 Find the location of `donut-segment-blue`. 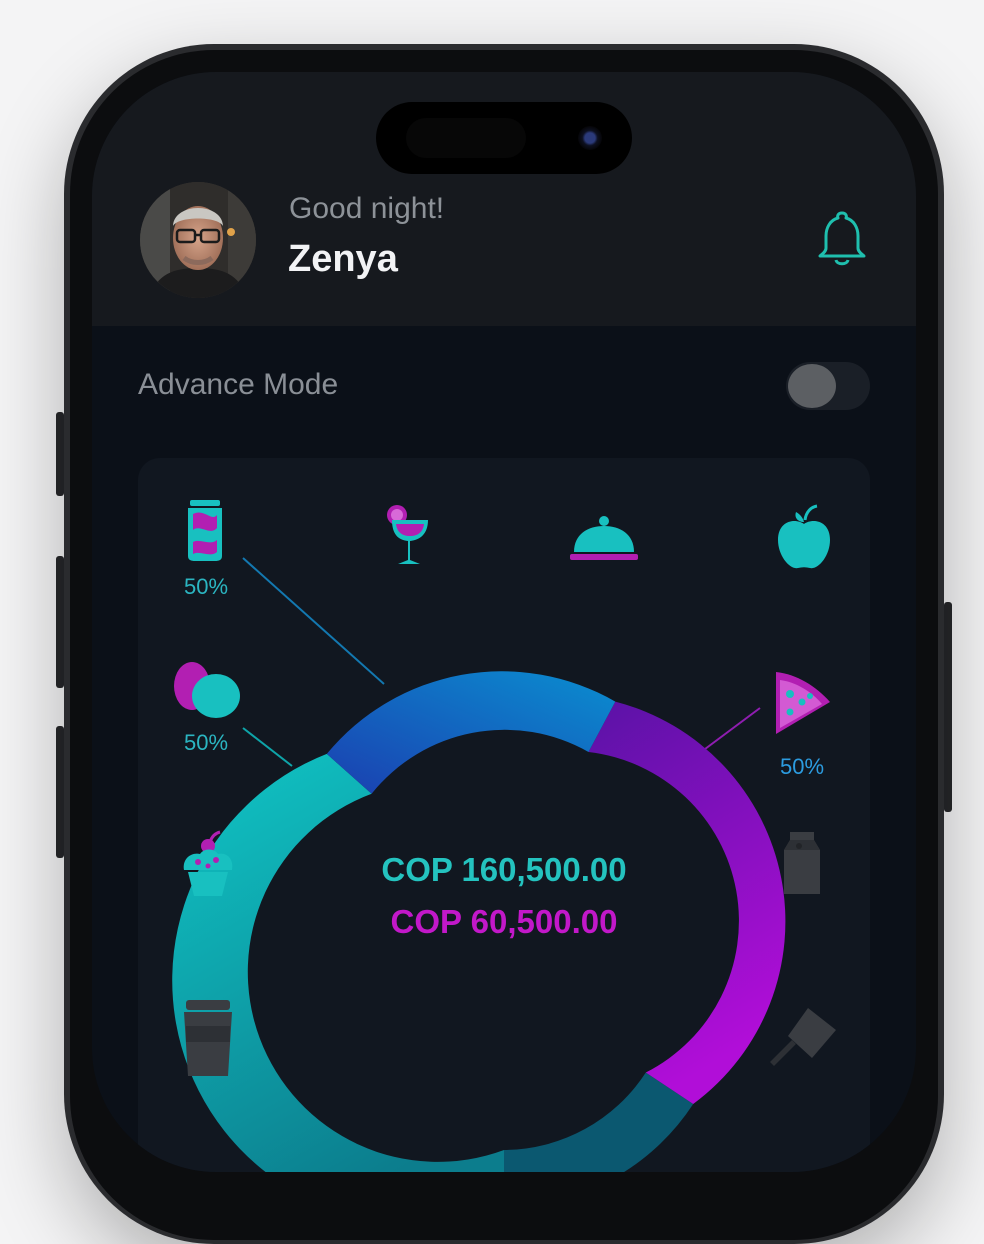

donut-segment-blue is located at coordinates (471, 732).